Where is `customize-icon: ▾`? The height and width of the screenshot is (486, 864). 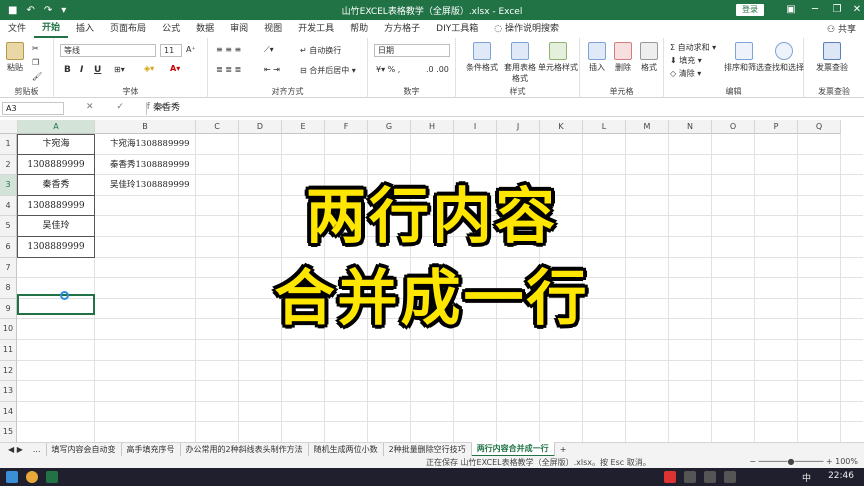 customize-icon: ▾ is located at coordinates (63, 10).